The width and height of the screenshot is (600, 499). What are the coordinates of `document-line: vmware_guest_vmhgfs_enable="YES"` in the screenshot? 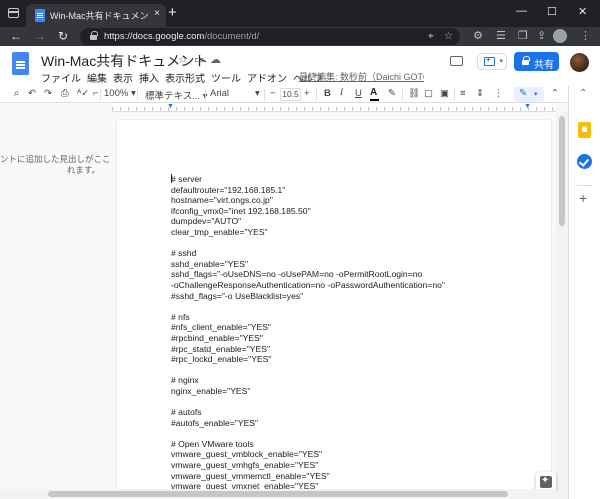 It's located at (356, 465).